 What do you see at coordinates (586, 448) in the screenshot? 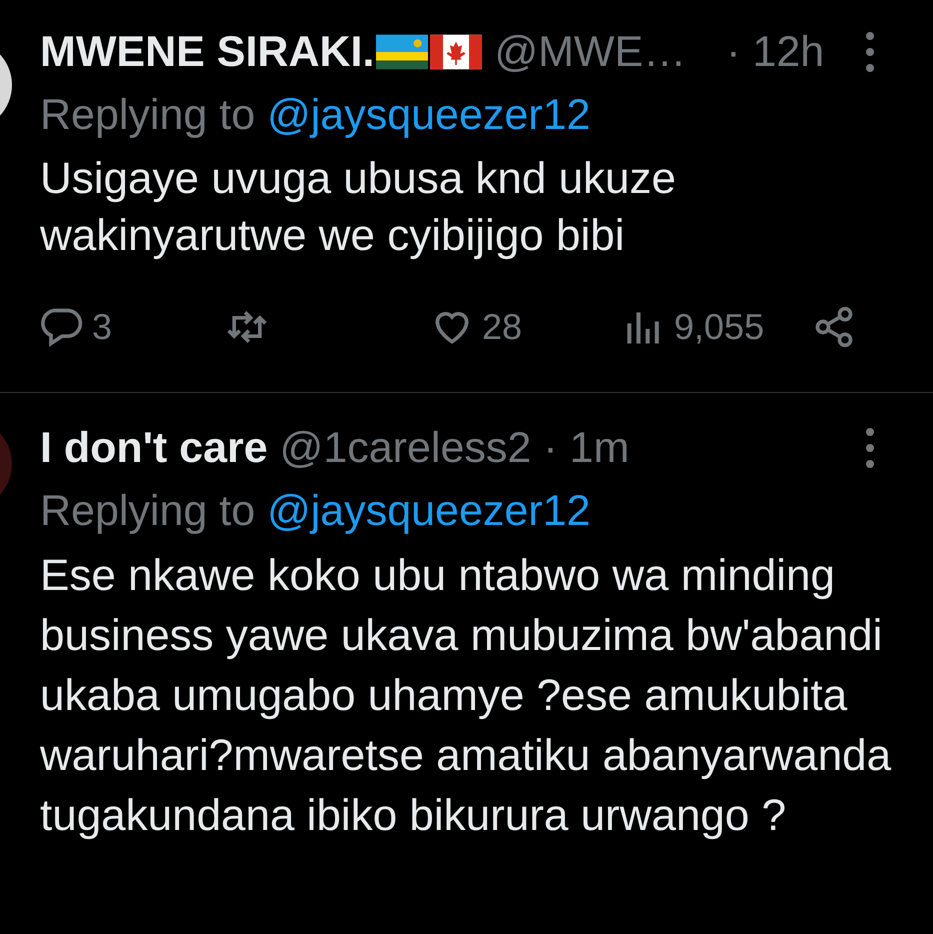
I see `timestamp: · 1m` at bounding box center [586, 448].